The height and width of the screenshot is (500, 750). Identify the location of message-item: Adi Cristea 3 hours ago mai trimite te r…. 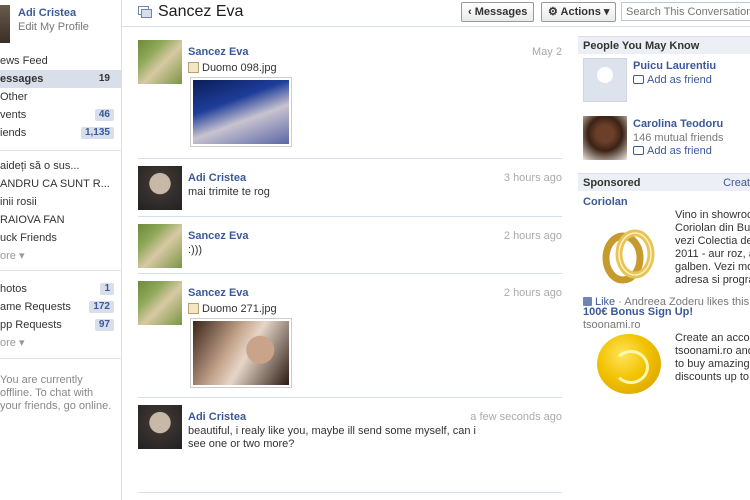
(350, 191).